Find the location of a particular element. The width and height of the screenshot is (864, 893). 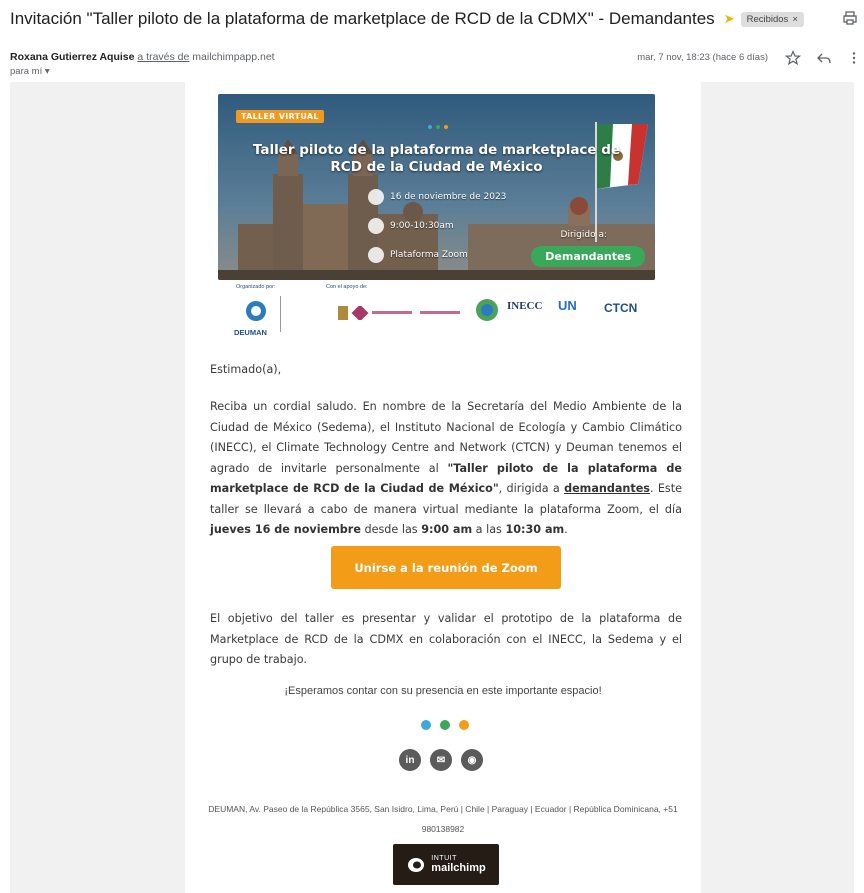

ctcn-logo: CTCN is located at coordinates (621, 308).